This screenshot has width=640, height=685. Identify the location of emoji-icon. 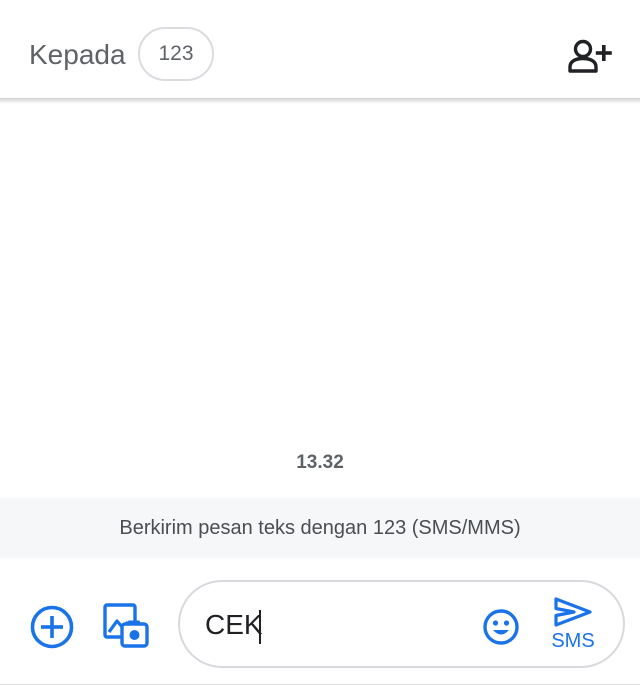
(501, 627).